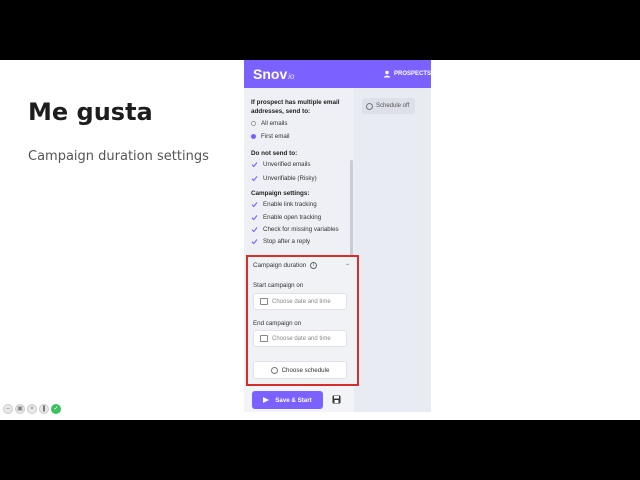 Image resolution: width=640 pixels, height=480 pixels. I want to click on pause-icon: ❚, so click(44, 409).